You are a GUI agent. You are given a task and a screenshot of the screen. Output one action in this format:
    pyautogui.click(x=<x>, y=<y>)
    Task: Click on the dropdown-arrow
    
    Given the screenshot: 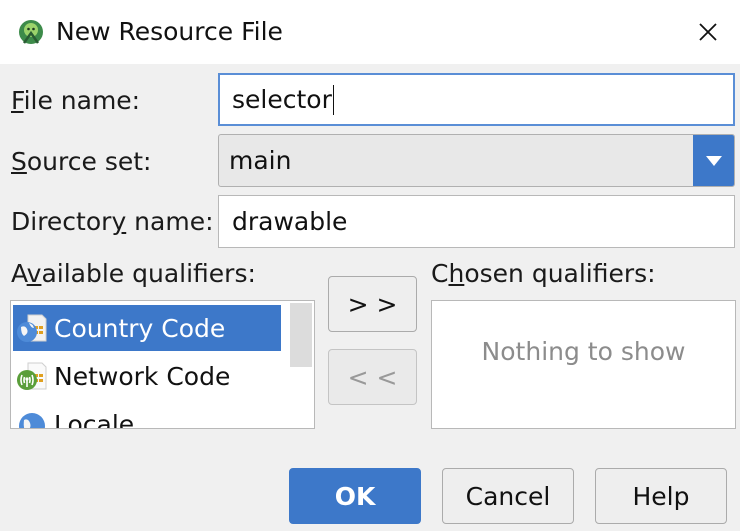 What is the action you would take?
    pyautogui.click(x=713, y=160)
    